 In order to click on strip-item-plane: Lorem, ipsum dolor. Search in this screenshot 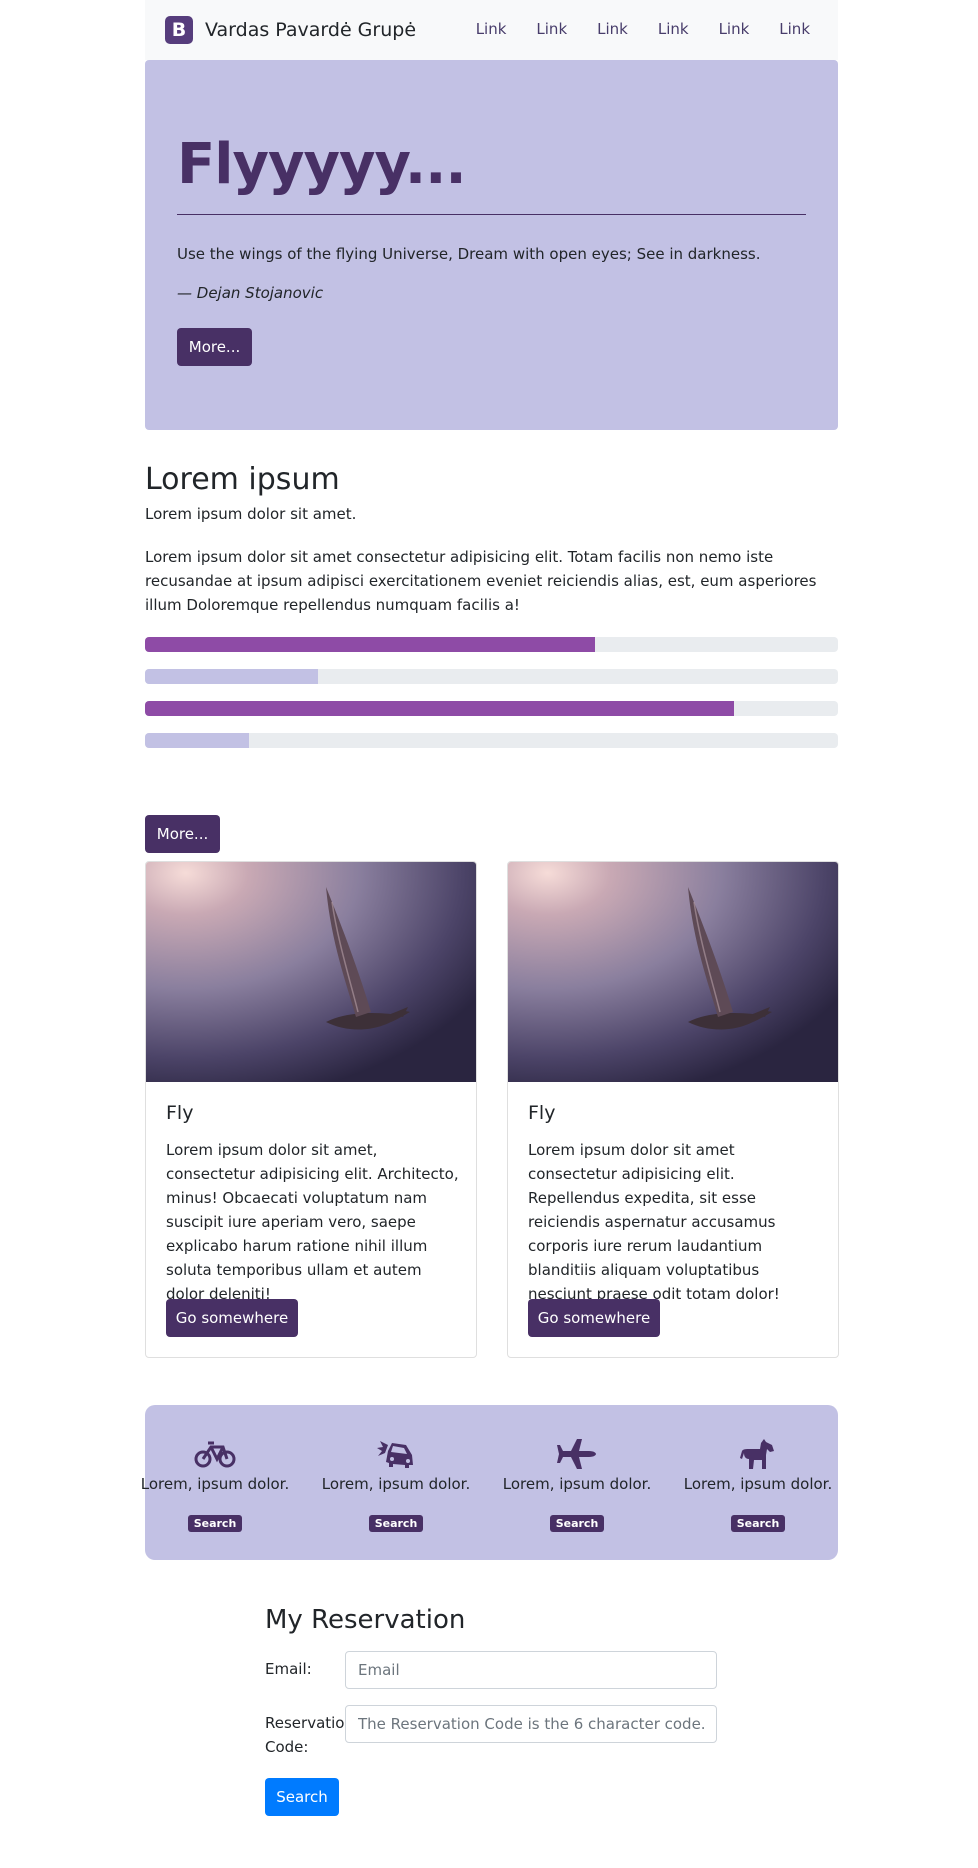, I will do `click(577, 1484)`.